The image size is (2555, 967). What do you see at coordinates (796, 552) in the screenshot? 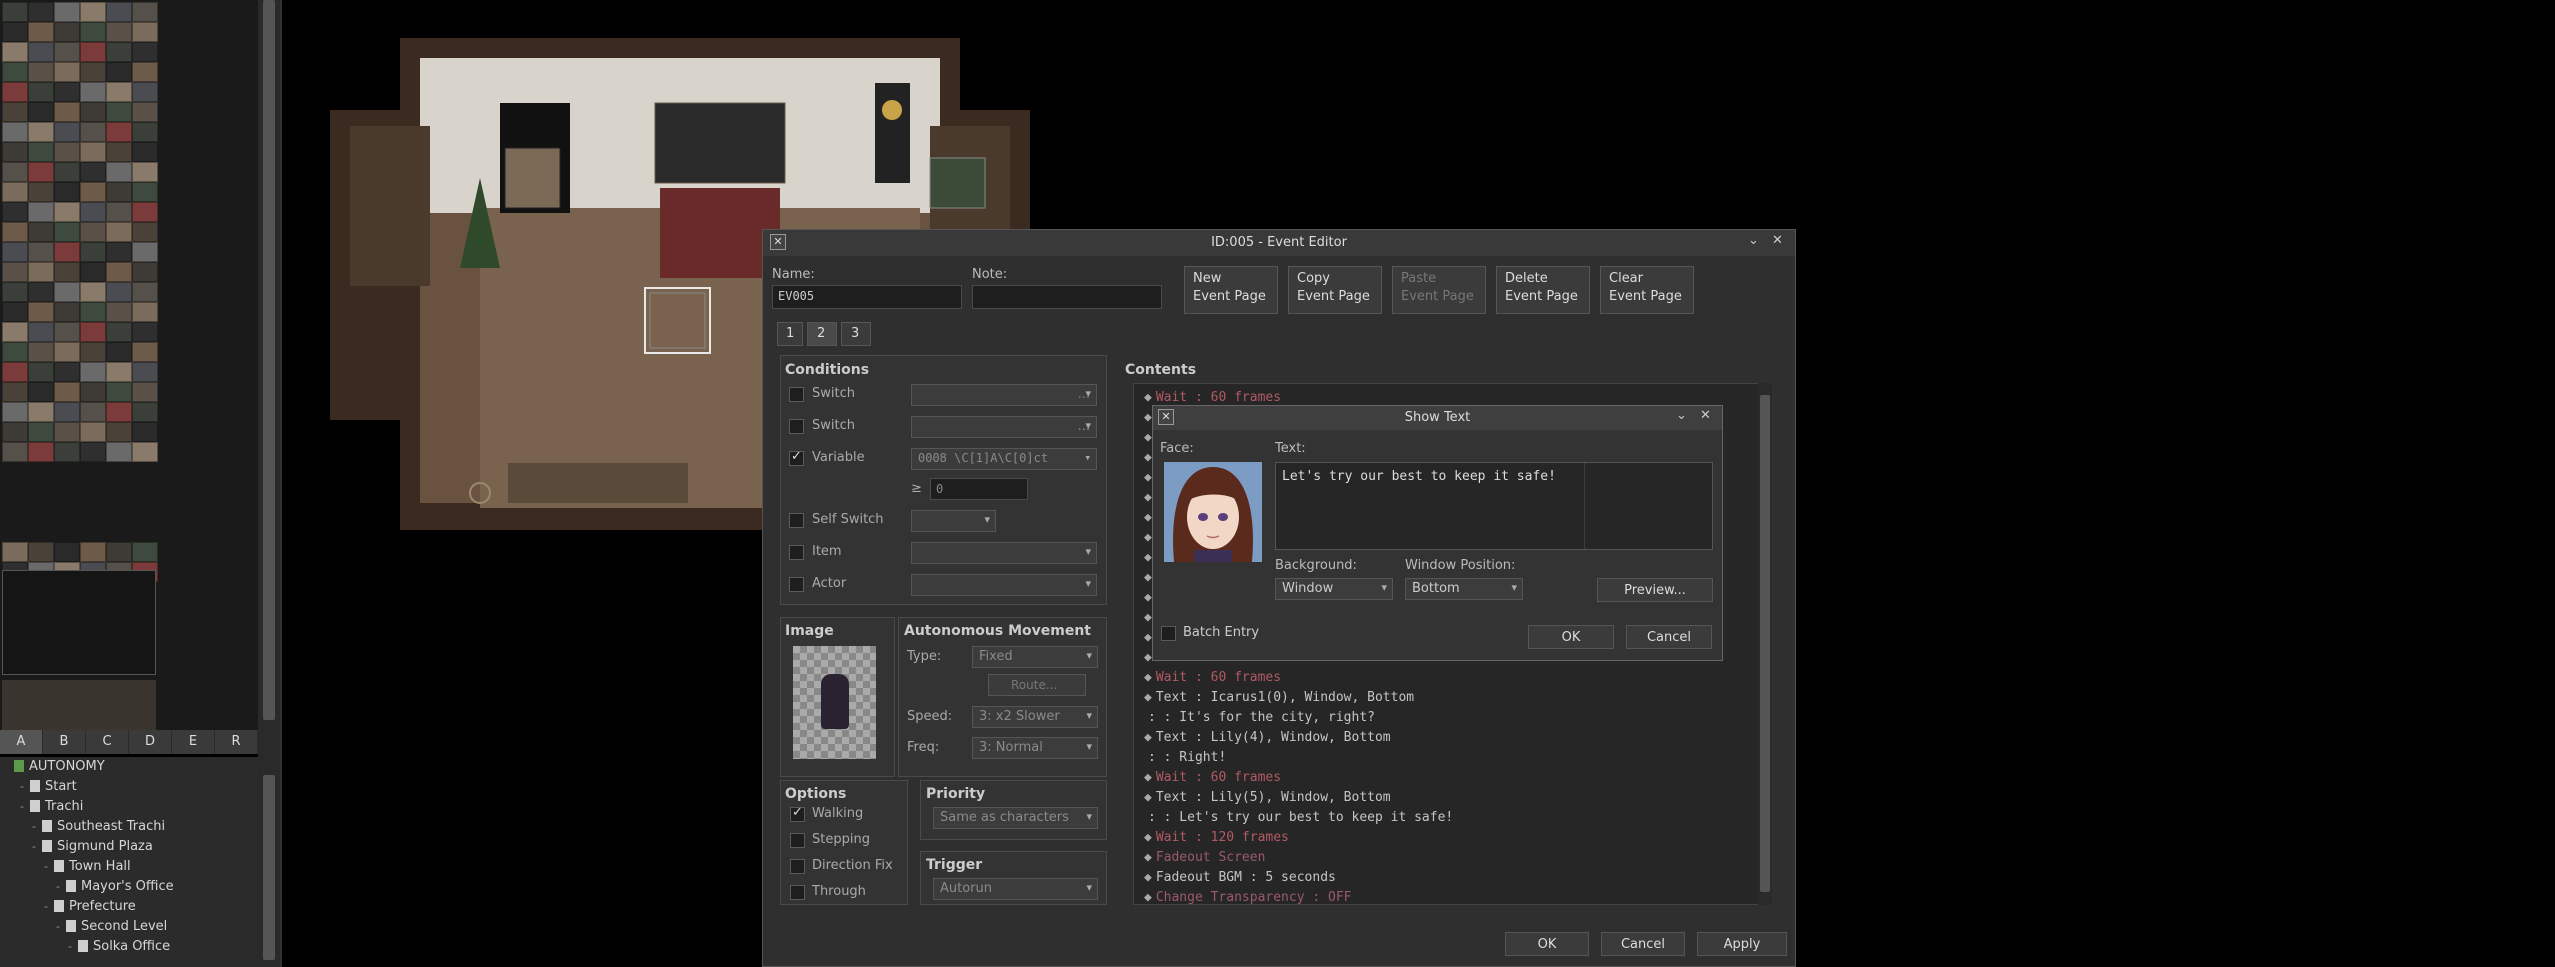
I see `item-checkbox` at bounding box center [796, 552].